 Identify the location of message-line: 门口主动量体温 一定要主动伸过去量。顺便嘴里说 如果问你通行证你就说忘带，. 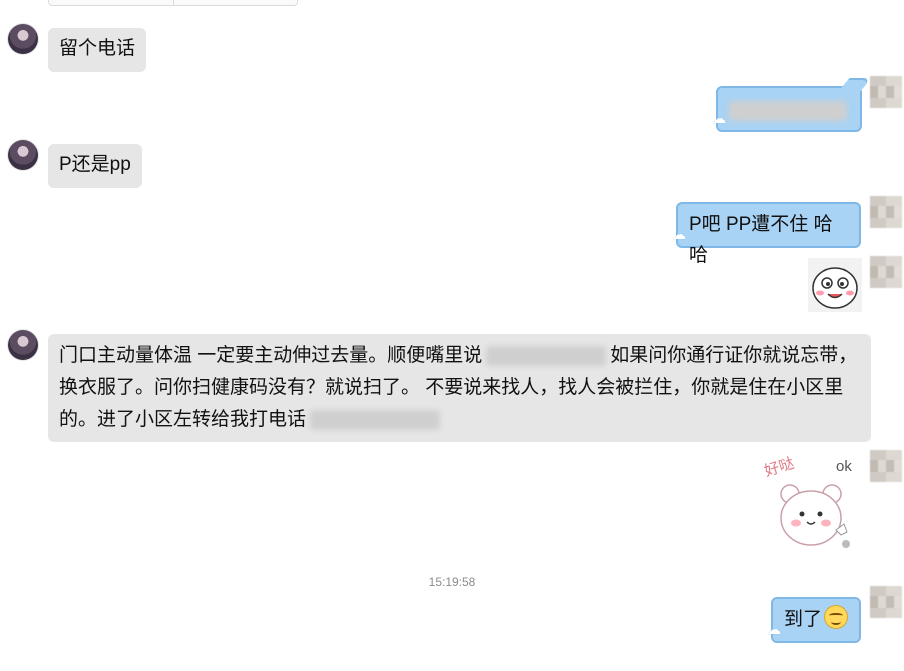
(459, 356).